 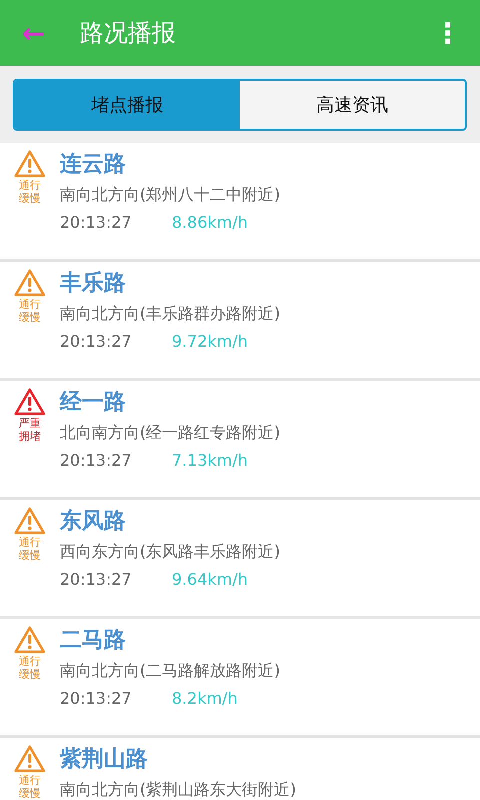 I want to click on page-title: 路况播报, so click(x=128, y=33).